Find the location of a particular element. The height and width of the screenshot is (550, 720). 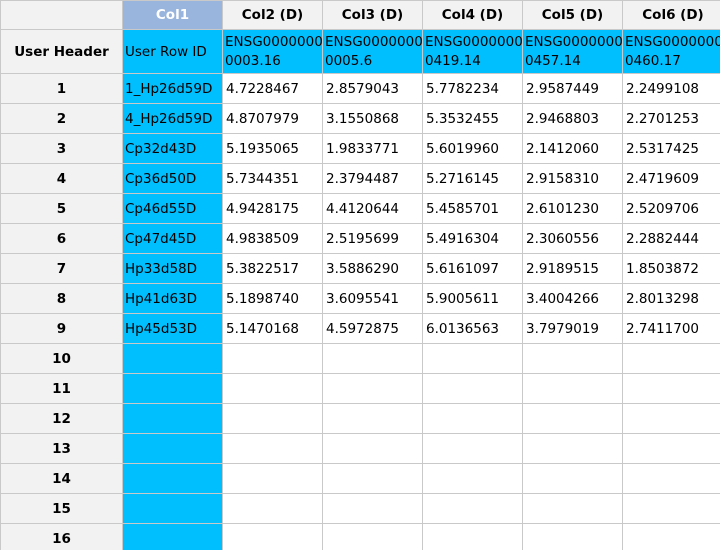

data-cell: 2.8013298 is located at coordinates (671, 298).